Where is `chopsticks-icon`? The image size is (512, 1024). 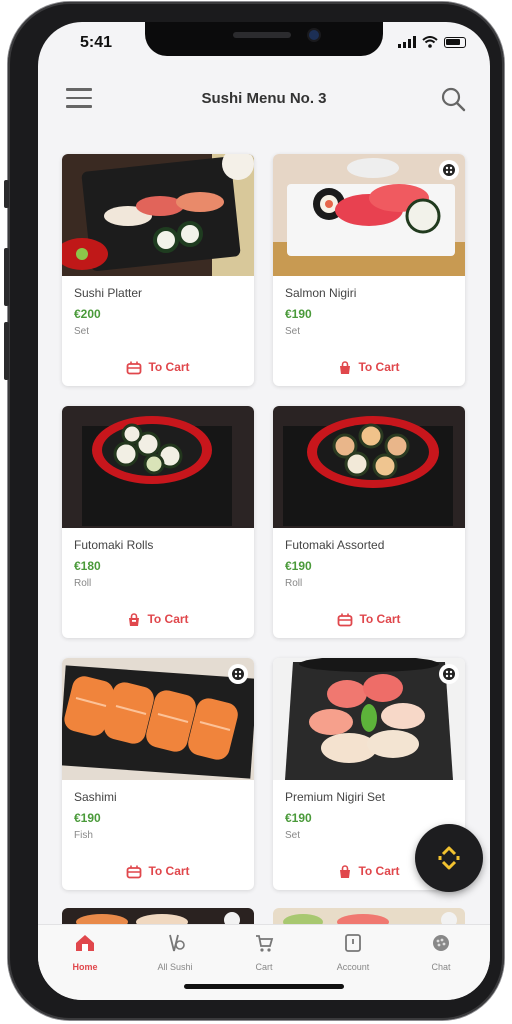 chopsticks-icon is located at coordinates (177, 943).